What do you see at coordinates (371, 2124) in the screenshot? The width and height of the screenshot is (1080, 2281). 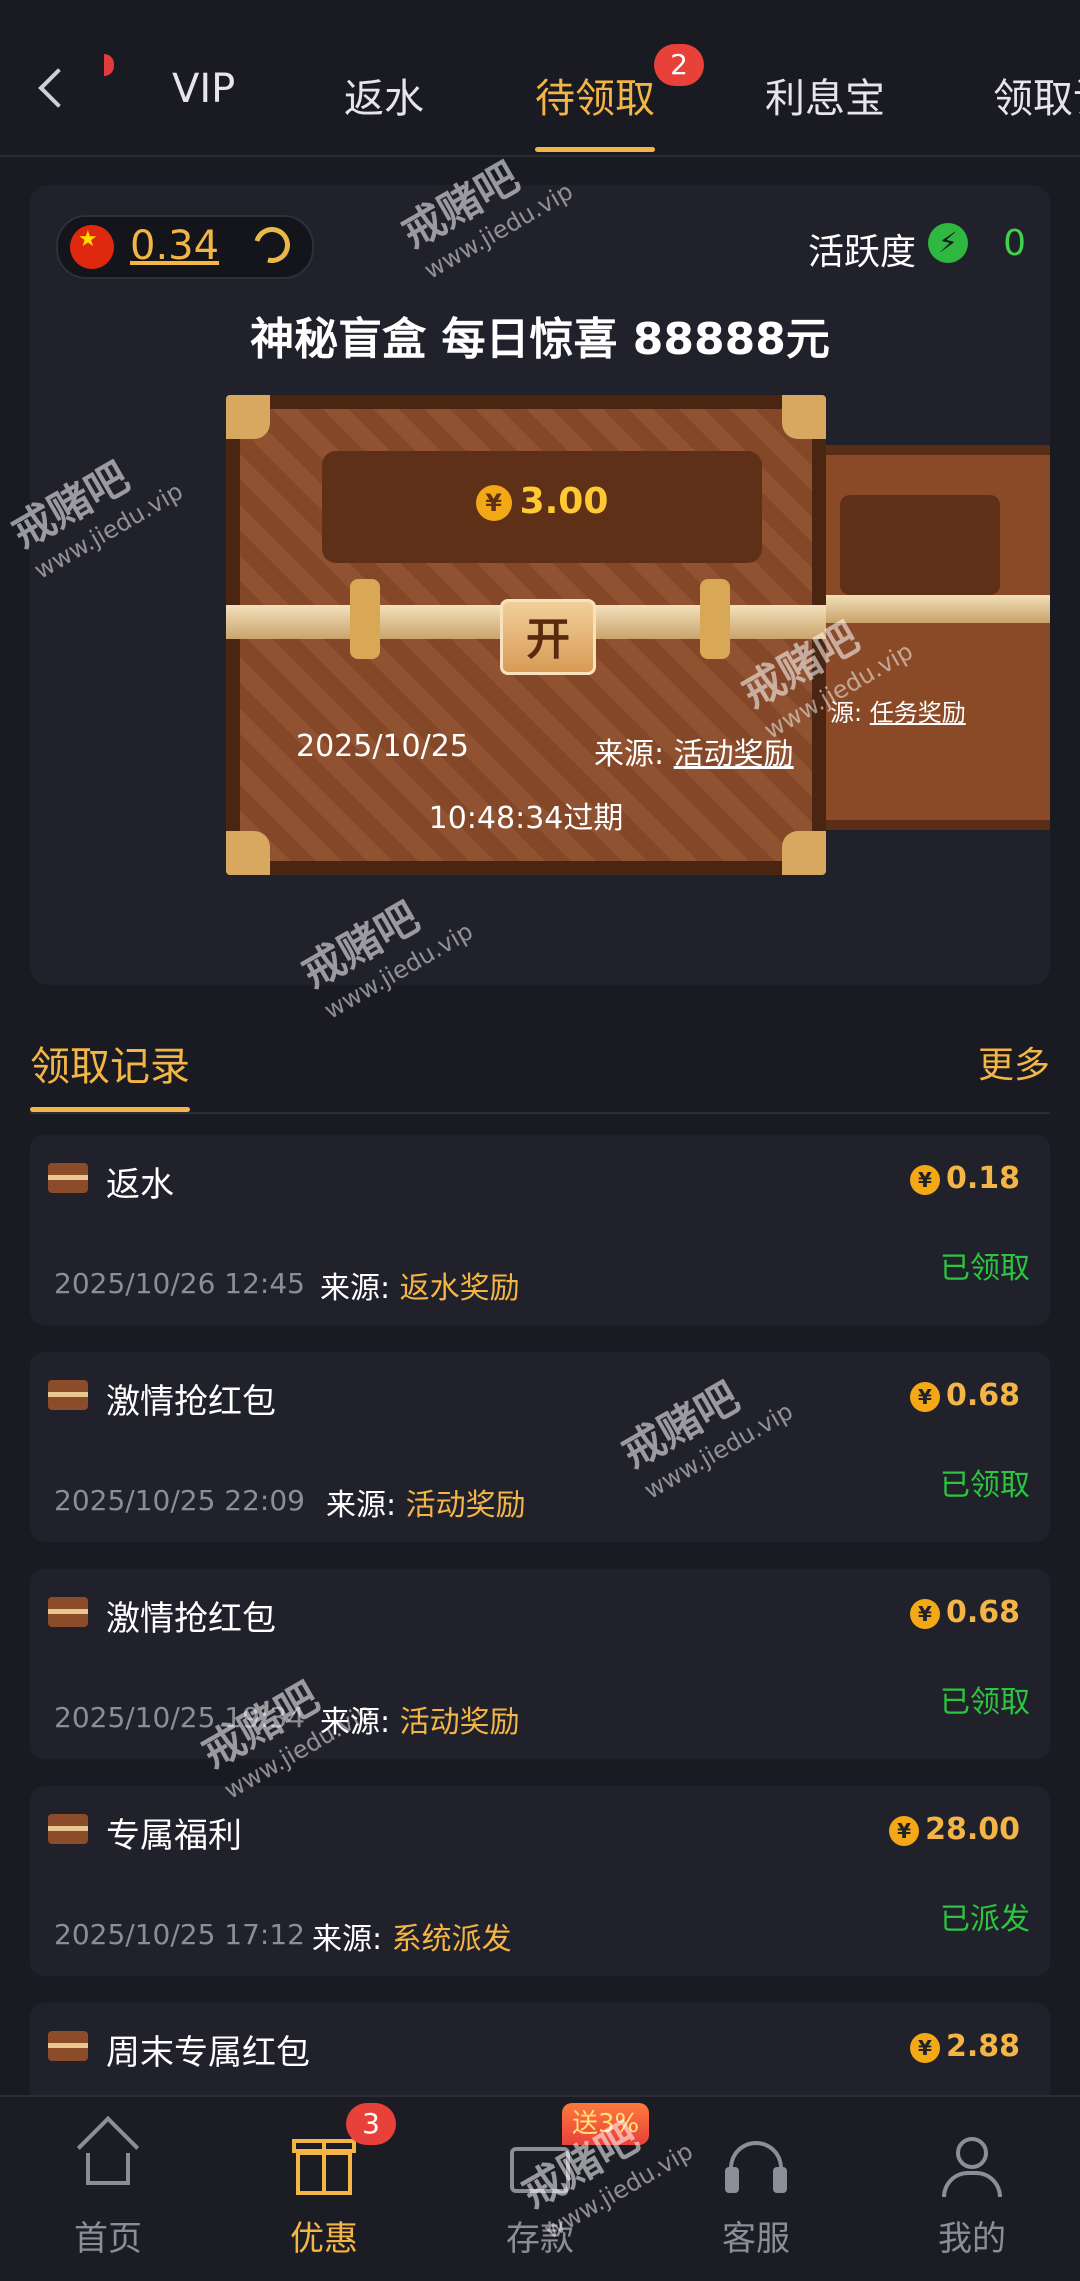 I see `nav-promotions-badge: 3` at bounding box center [371, 2124].